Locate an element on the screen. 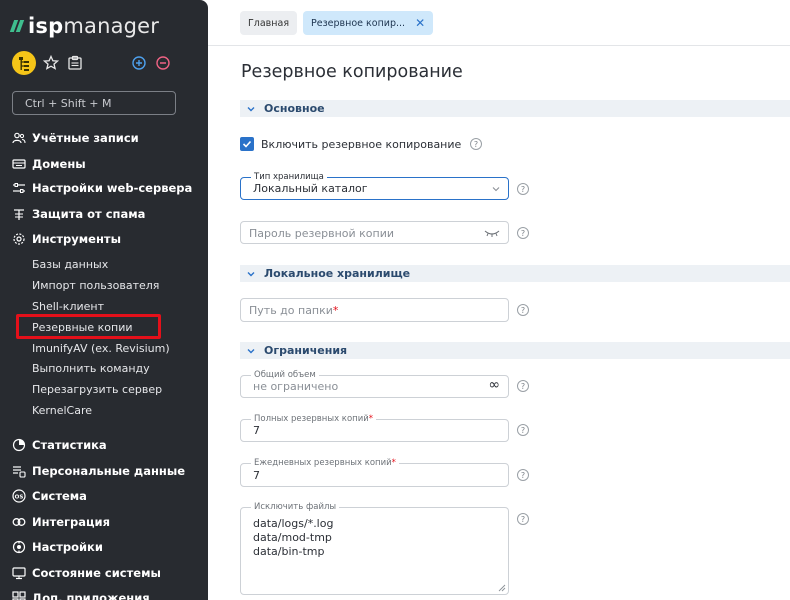 This screenshot has width=790, height=600. sidebar-item-extra-apps: Доп. приложения is located at coordinates (81, 594).